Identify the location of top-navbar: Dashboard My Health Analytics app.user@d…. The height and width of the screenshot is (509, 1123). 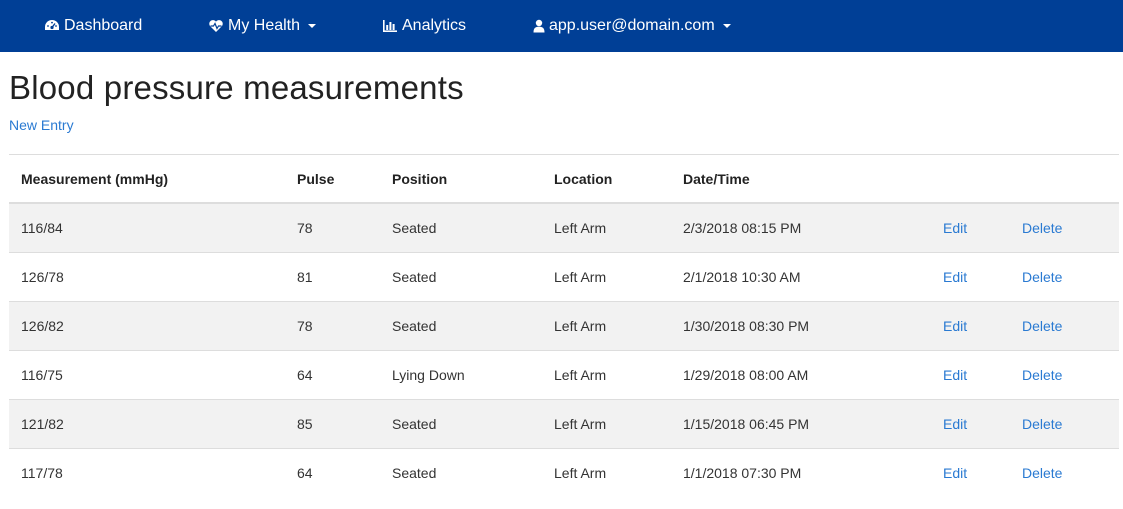
(561, 26).